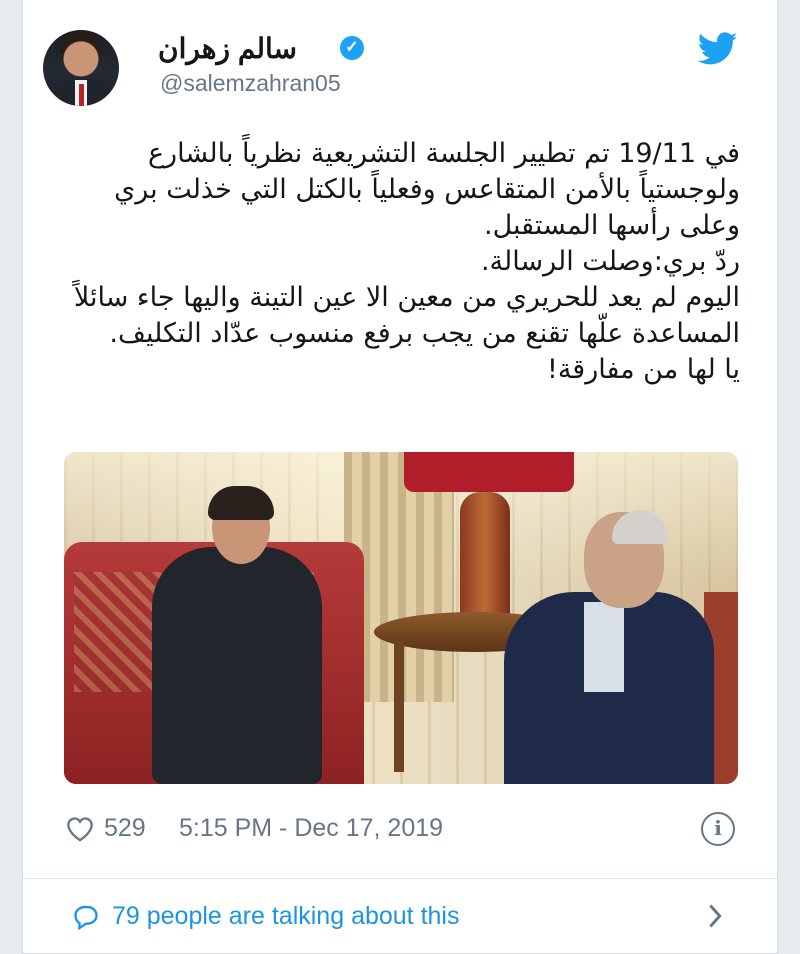  I want to click on twitter-bird-icon, so click(718, 49).